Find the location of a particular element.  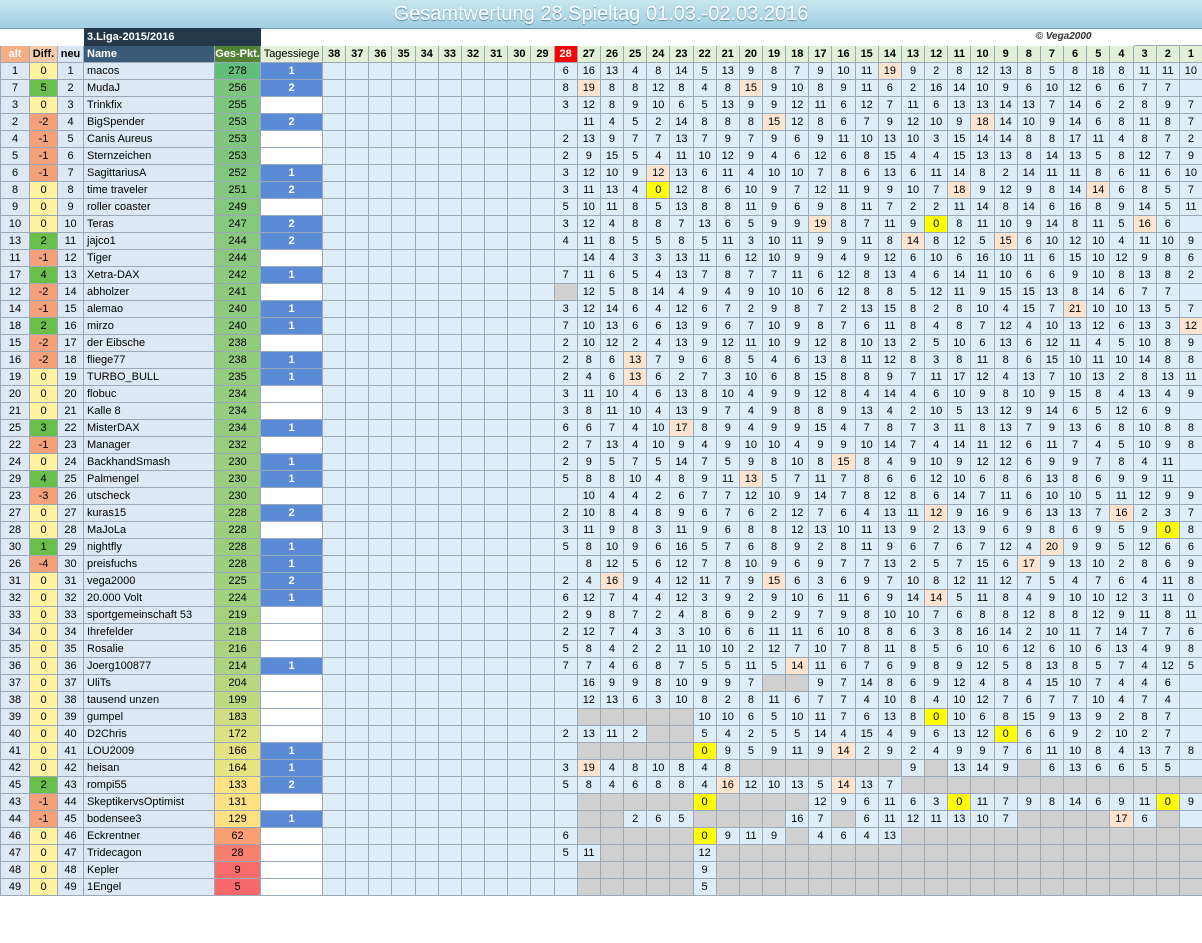

col-header-spieltag: 21 is located at coordinates (727, 54).